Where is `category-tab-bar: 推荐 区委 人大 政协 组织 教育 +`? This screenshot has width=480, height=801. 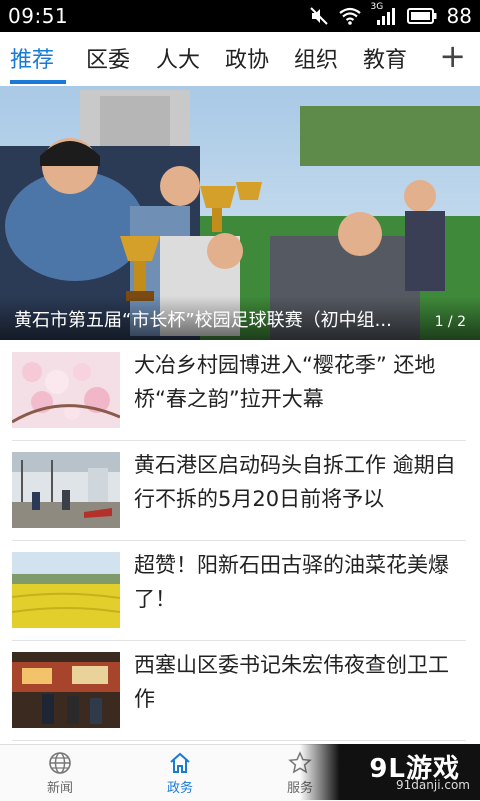
category-tab-bar: 推荐 区委 人大 政协 组织 教育 + is located at coordinates (240, 59).